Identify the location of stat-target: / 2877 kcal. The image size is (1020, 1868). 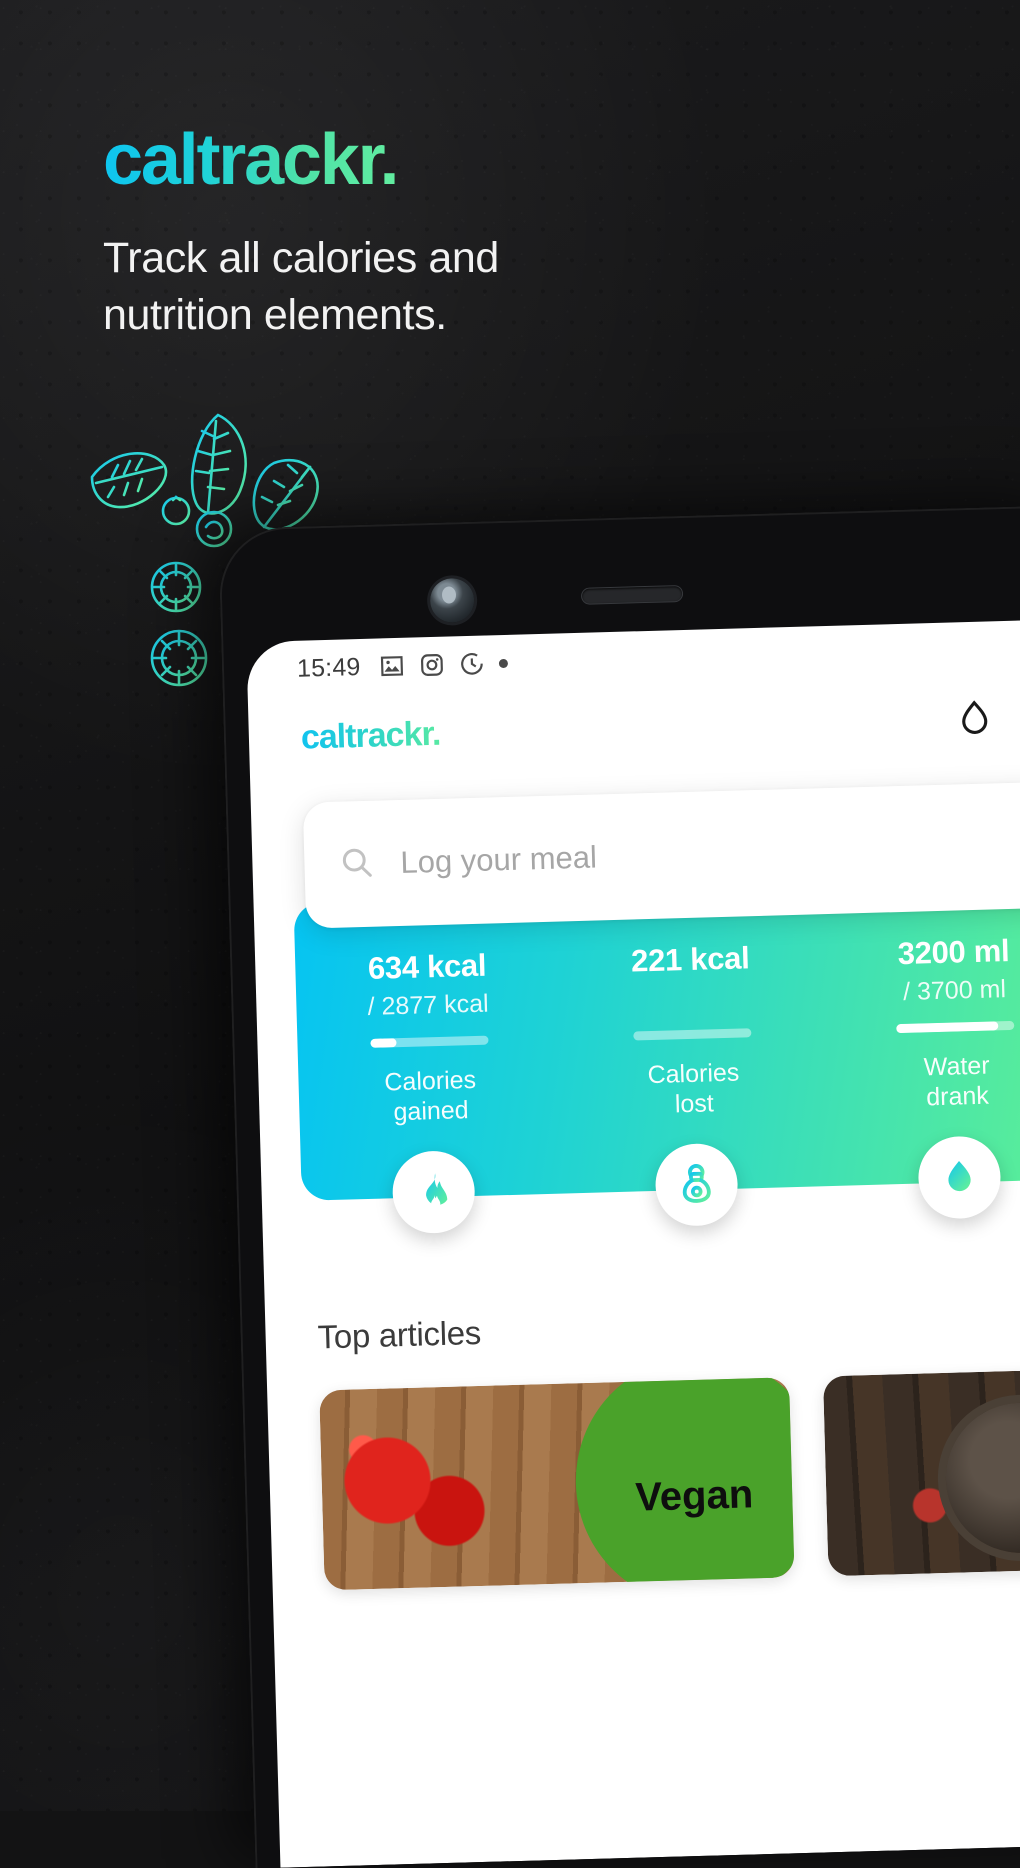
(428, 1005).